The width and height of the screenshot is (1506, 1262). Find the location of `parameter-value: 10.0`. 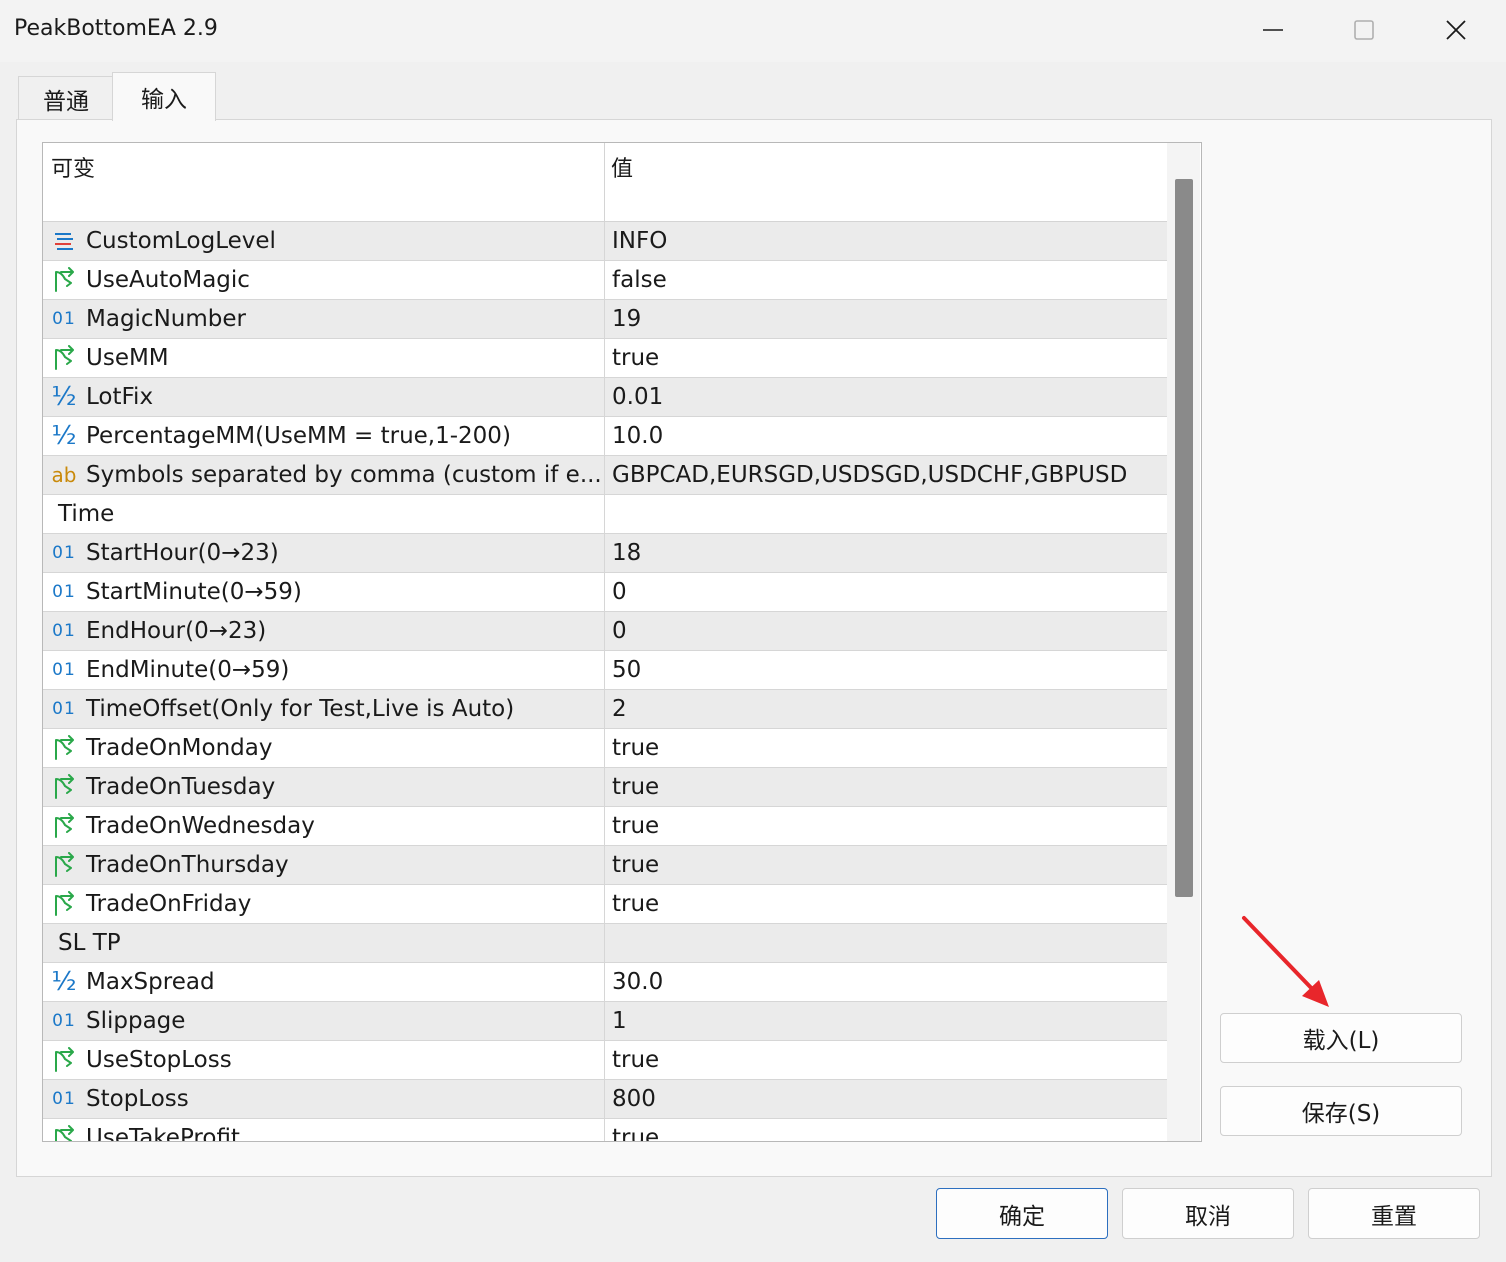

parameter-value: 10.0 is located at coordinates (885, 436).